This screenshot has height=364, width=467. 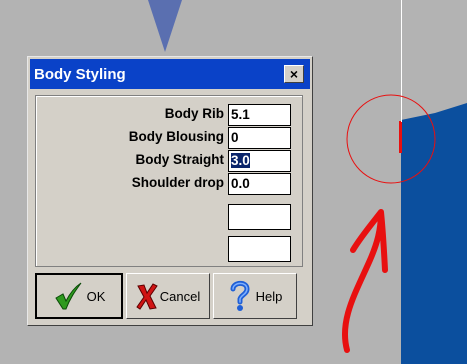 I want to click on field-row-shoulder-drop: Shoulder drop 0.0, so click(x=169, y=184).